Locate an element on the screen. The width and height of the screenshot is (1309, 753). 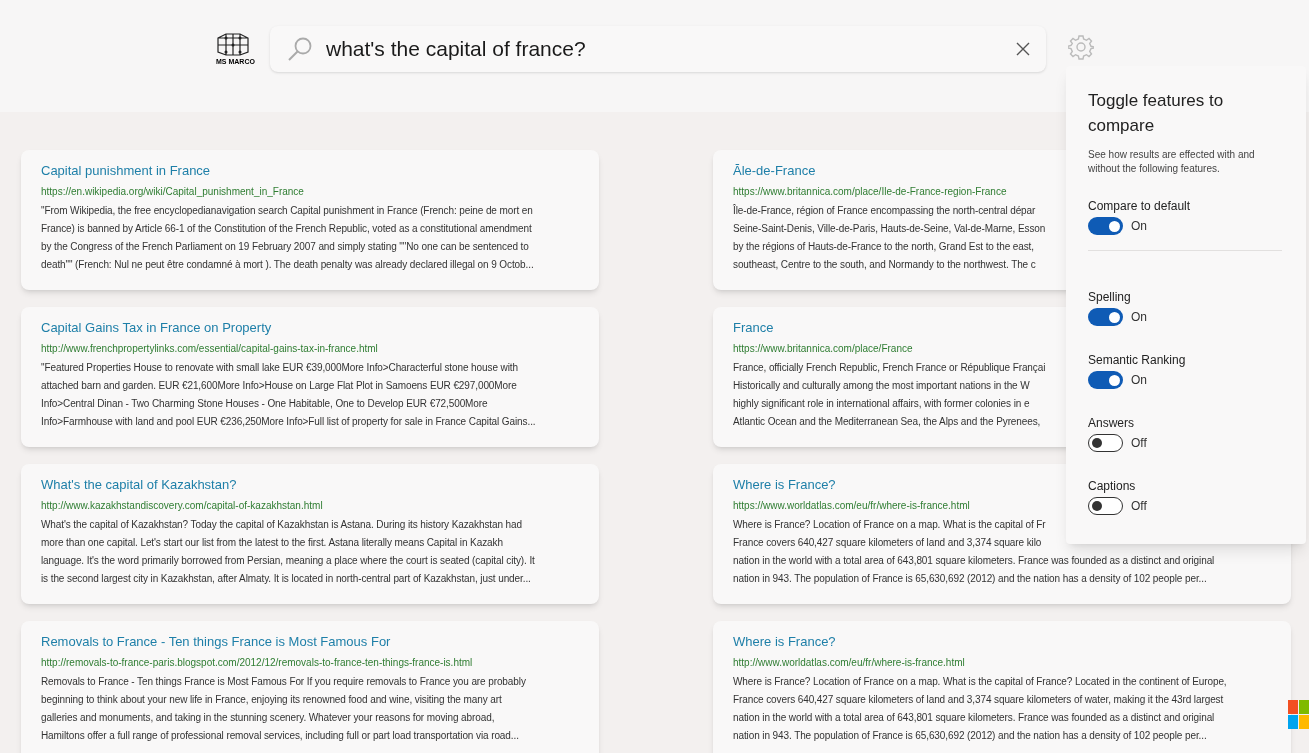
result-title-link: Capital punishment in France is located at coordinates (126, 171).